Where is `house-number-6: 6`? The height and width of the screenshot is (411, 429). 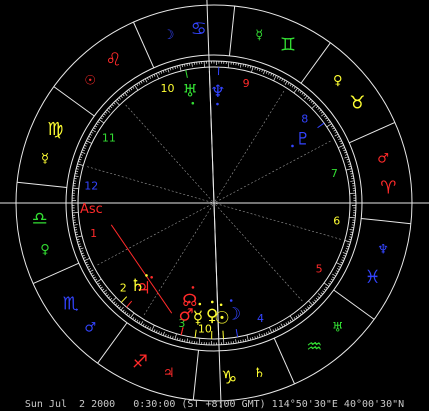
house-number-6: 6 is located at coordinates (336, 220).